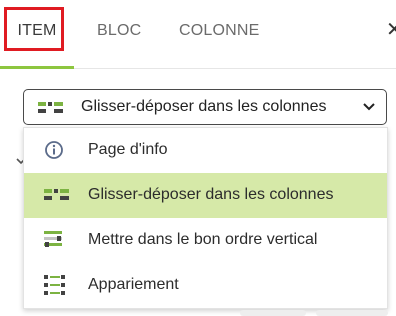 The height and width of the screenshot is (316, 396). I want to click on select-value: Glisser-déposer dans les colonnes, so click(204, 106).